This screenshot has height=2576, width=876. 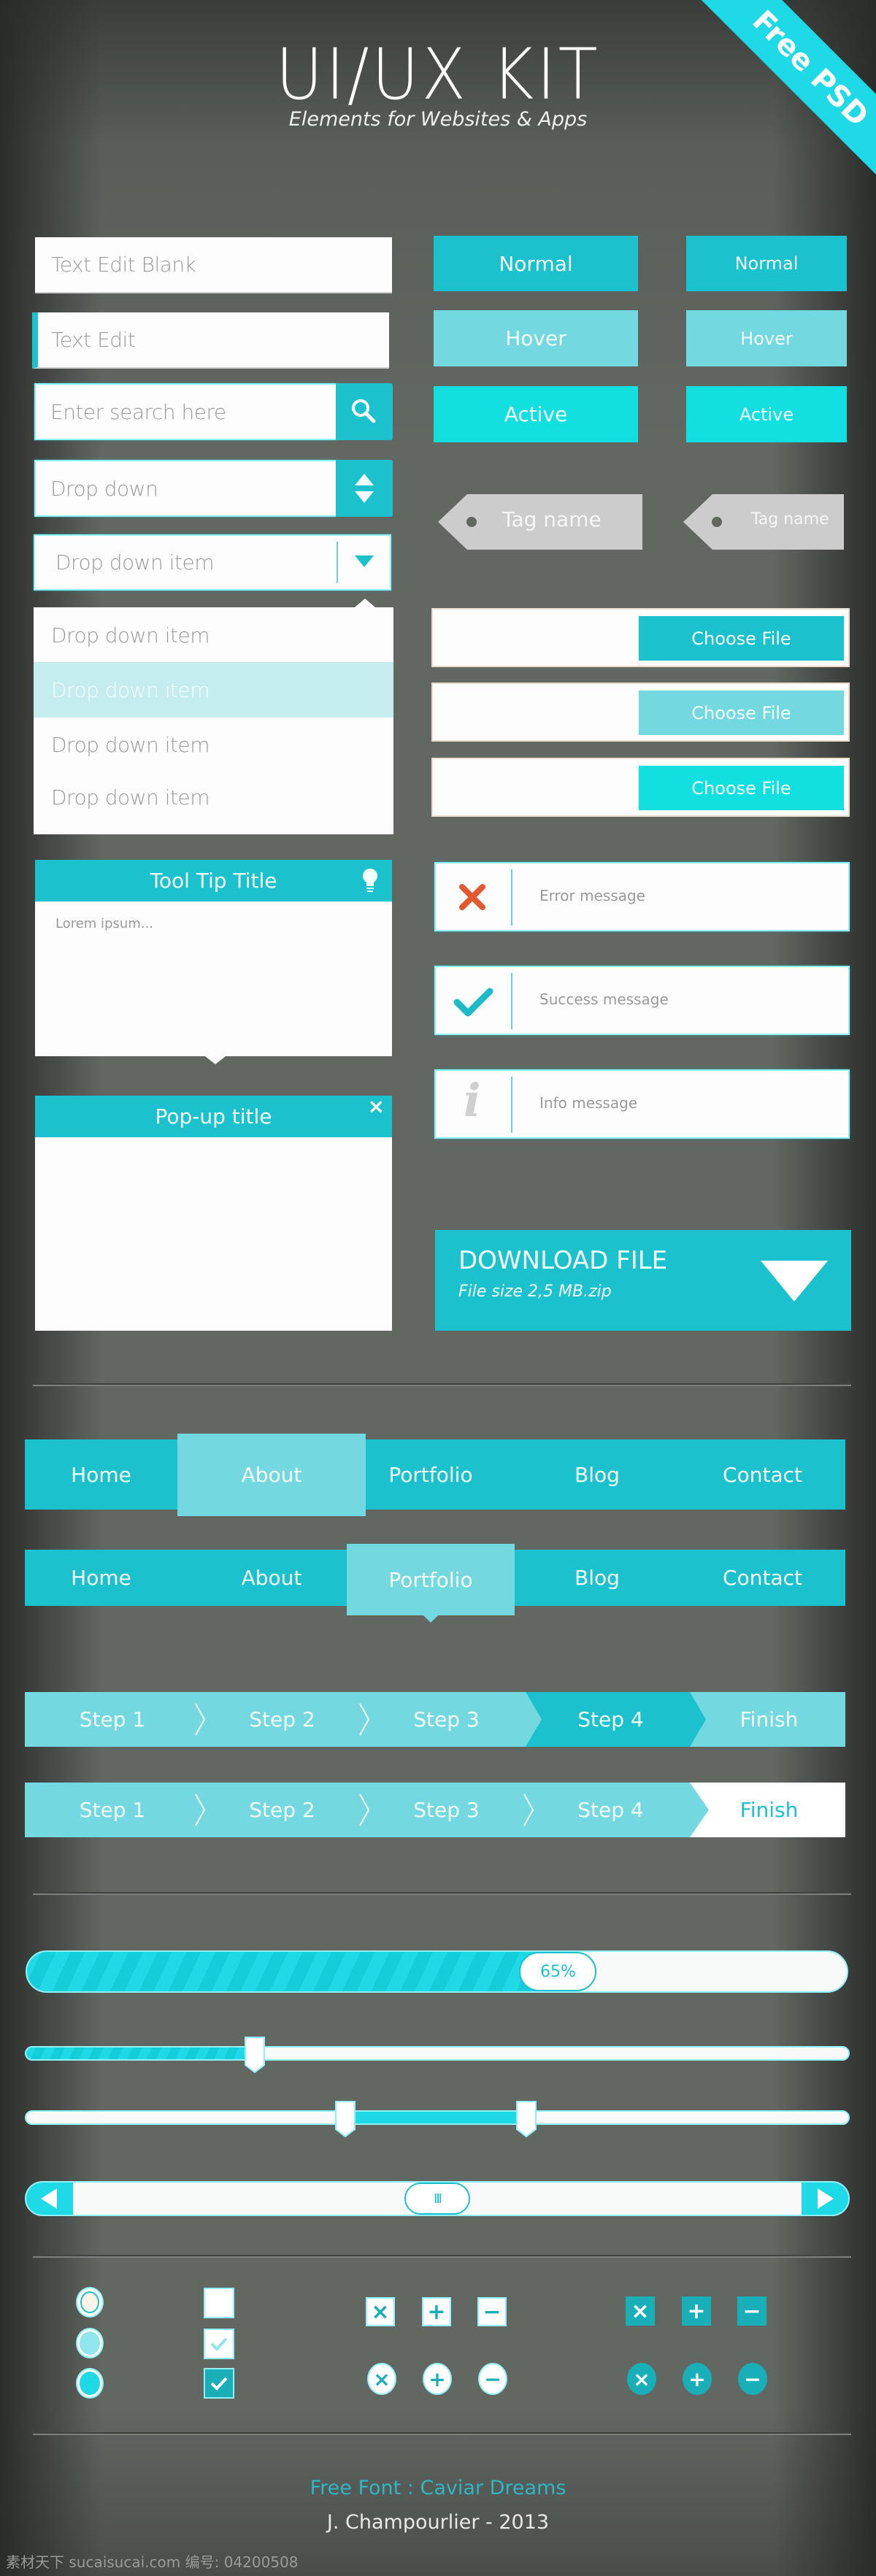 I want to click on minus-square-outline-button: −, so click(x=492, y=2311).